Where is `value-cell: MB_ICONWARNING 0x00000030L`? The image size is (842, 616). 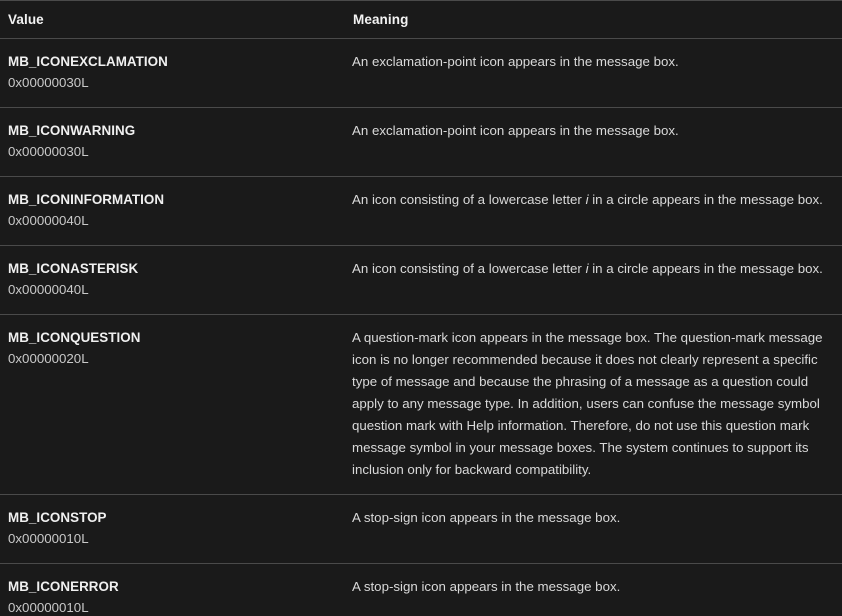
value-cell: MB_ICONWARNING 0x00000030L is located at coordinates (172, 142).